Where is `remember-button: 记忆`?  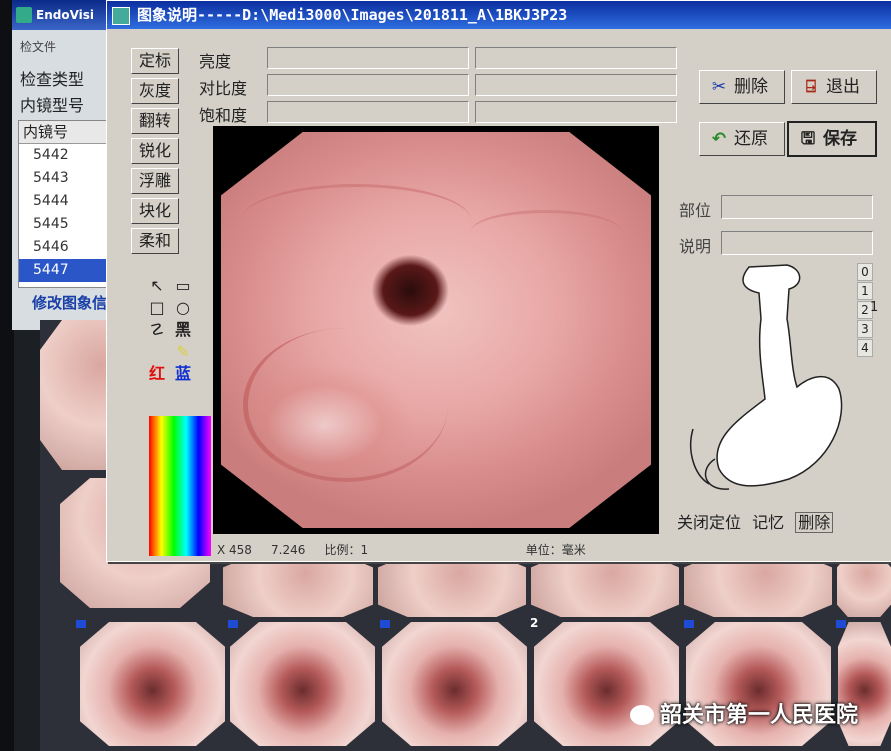 remember-button: 记忆 is located at coordinates (768, 522).